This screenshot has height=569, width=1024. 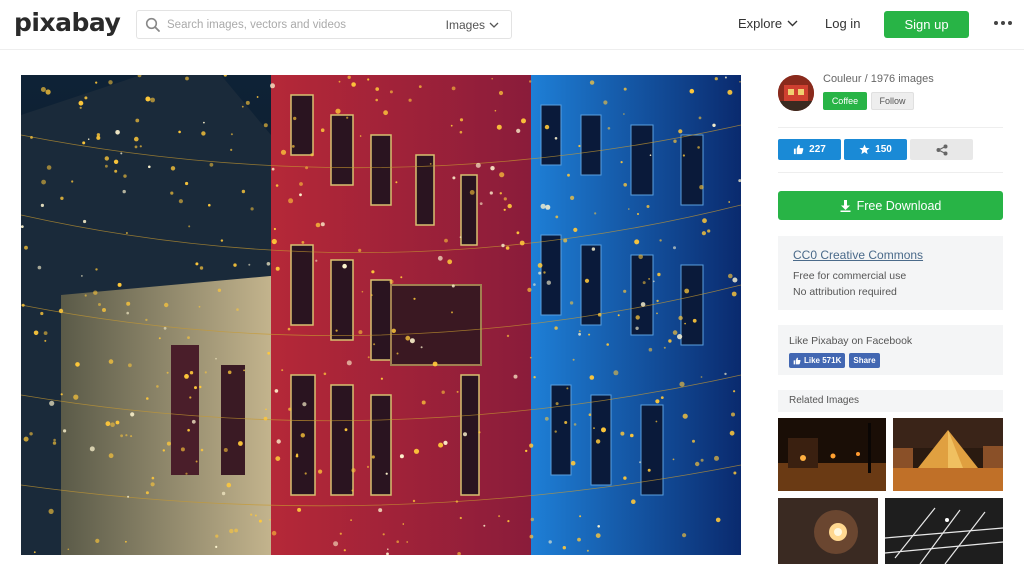 I want to click on author-info: Couleur / 1976 images, so click(x=878, y=79).